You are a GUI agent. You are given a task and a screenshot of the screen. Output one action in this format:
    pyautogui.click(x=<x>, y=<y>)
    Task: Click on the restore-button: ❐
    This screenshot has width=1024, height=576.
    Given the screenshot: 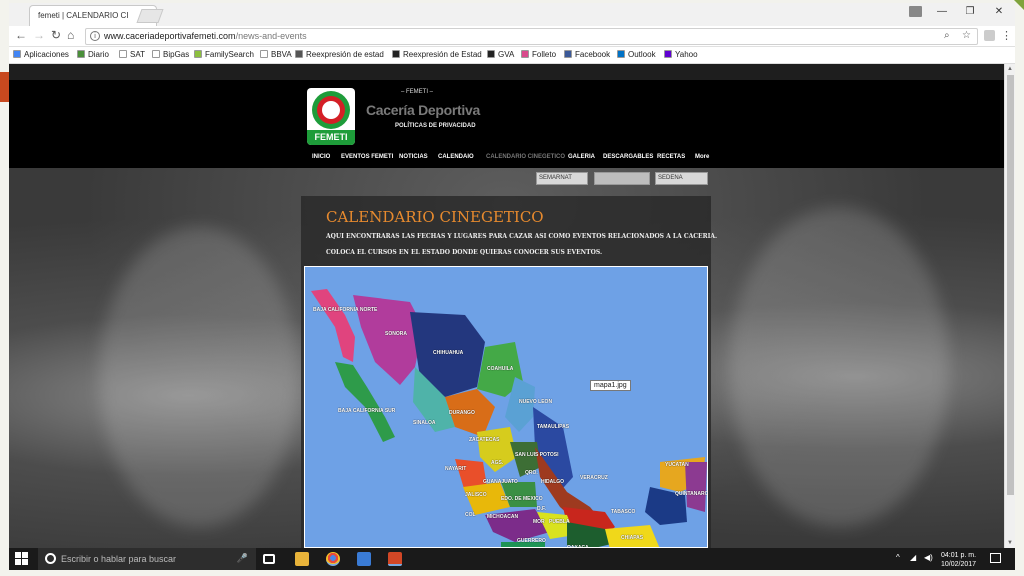 What is the action you would take?
    pyautogui.click(x=970, y=11)
    